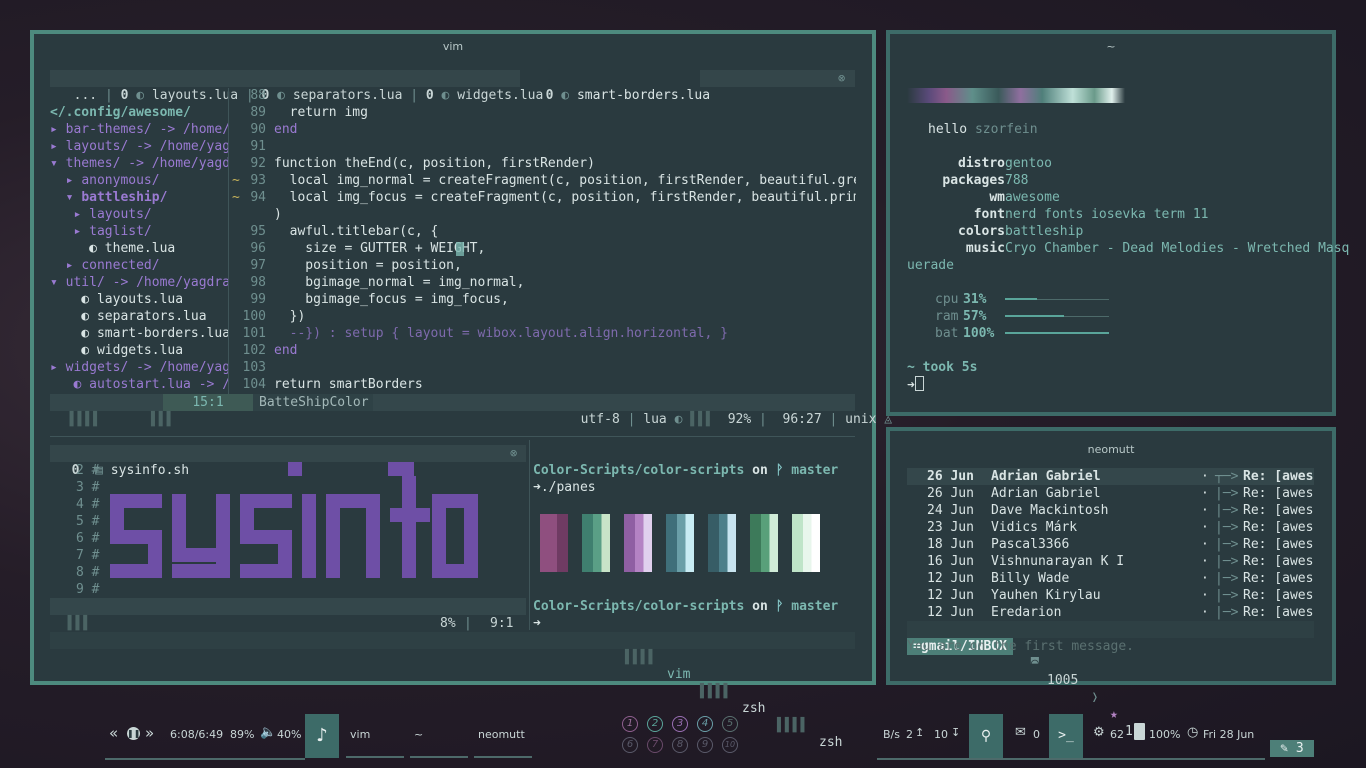  I want to click on next-icon: », so click(149, 733).